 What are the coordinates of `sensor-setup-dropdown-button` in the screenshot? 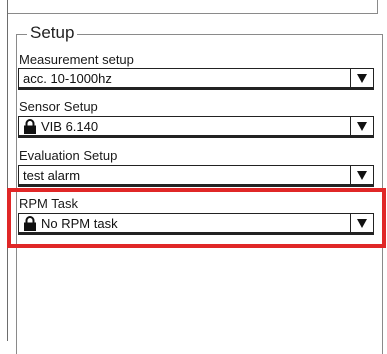 It's located at (361, 126).